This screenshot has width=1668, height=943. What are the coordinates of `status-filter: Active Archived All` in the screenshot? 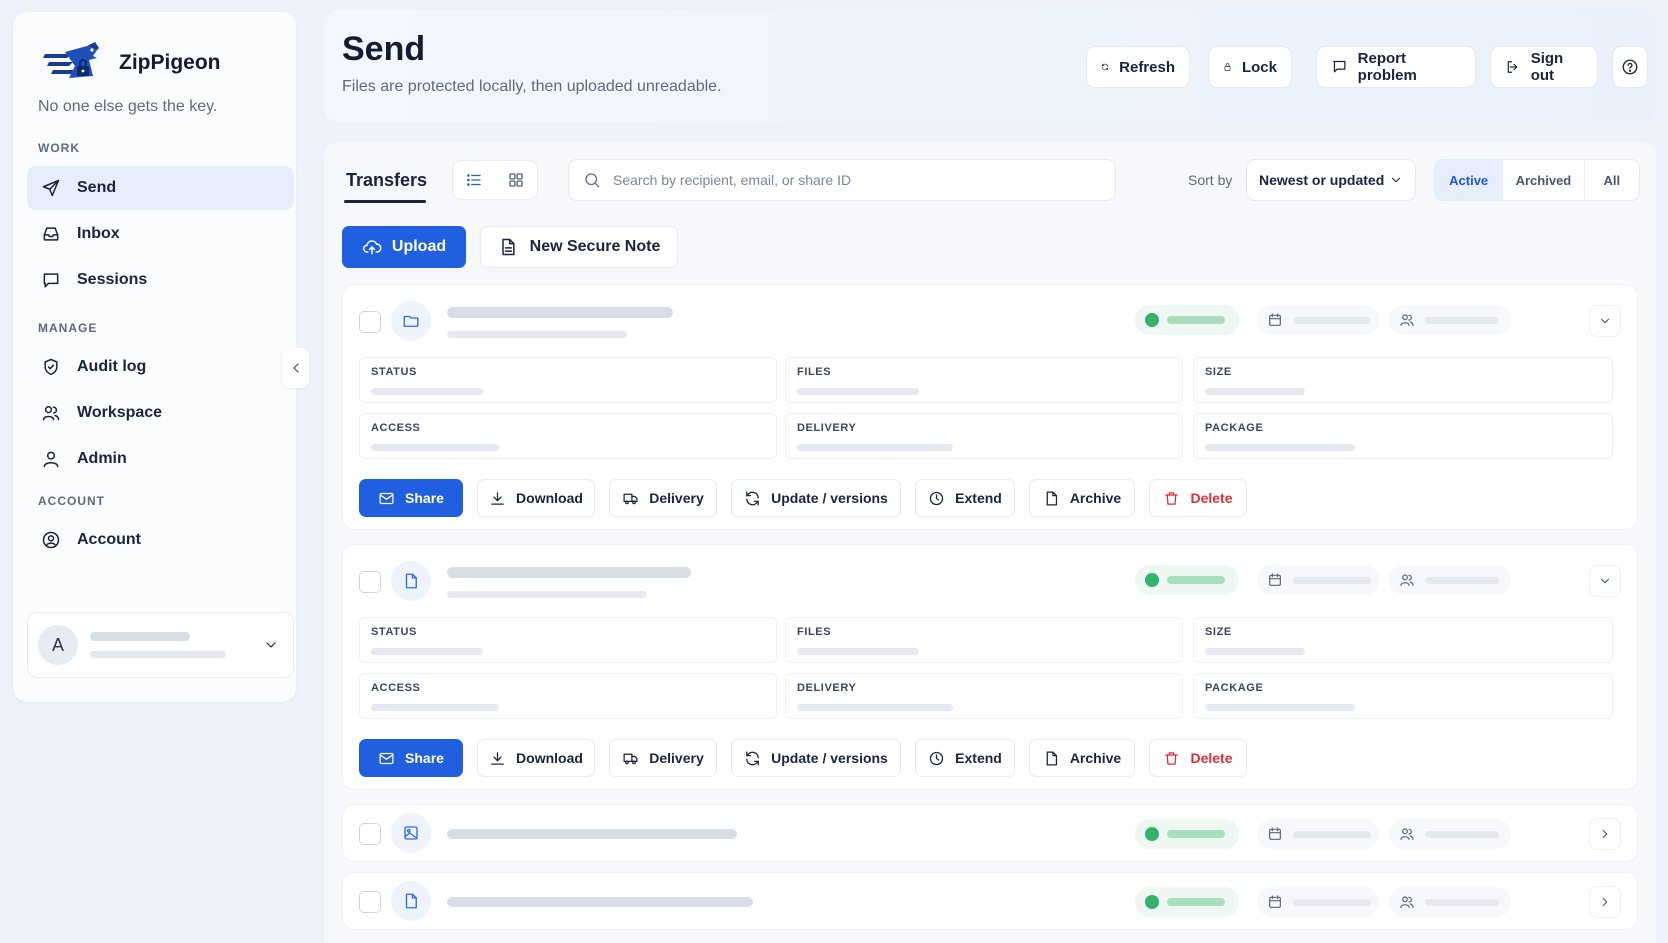 It's located at (1537, 180).